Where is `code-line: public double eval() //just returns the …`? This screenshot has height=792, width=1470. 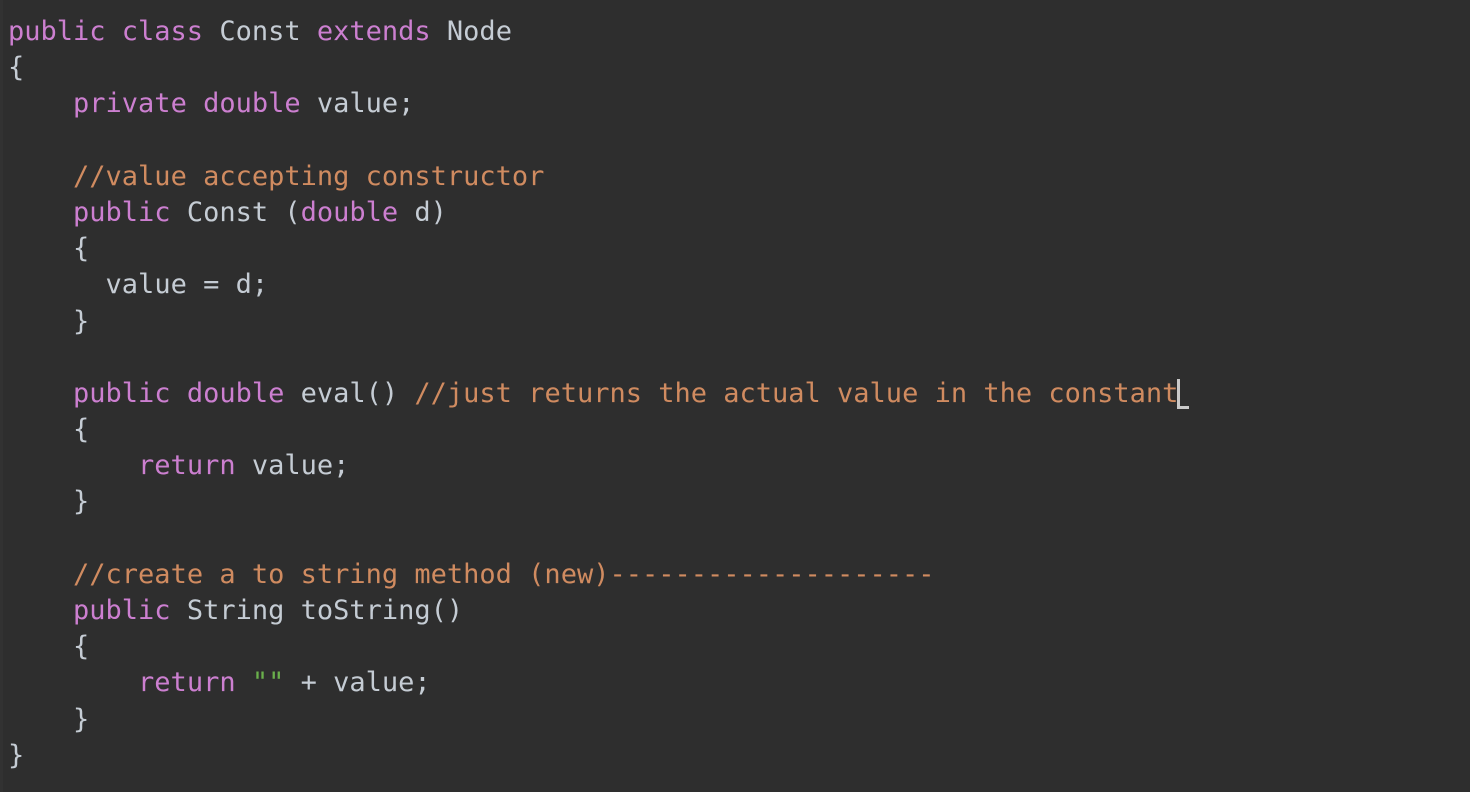
code-line: public double eval() //just returns the … is located at coordinates (595, 394).